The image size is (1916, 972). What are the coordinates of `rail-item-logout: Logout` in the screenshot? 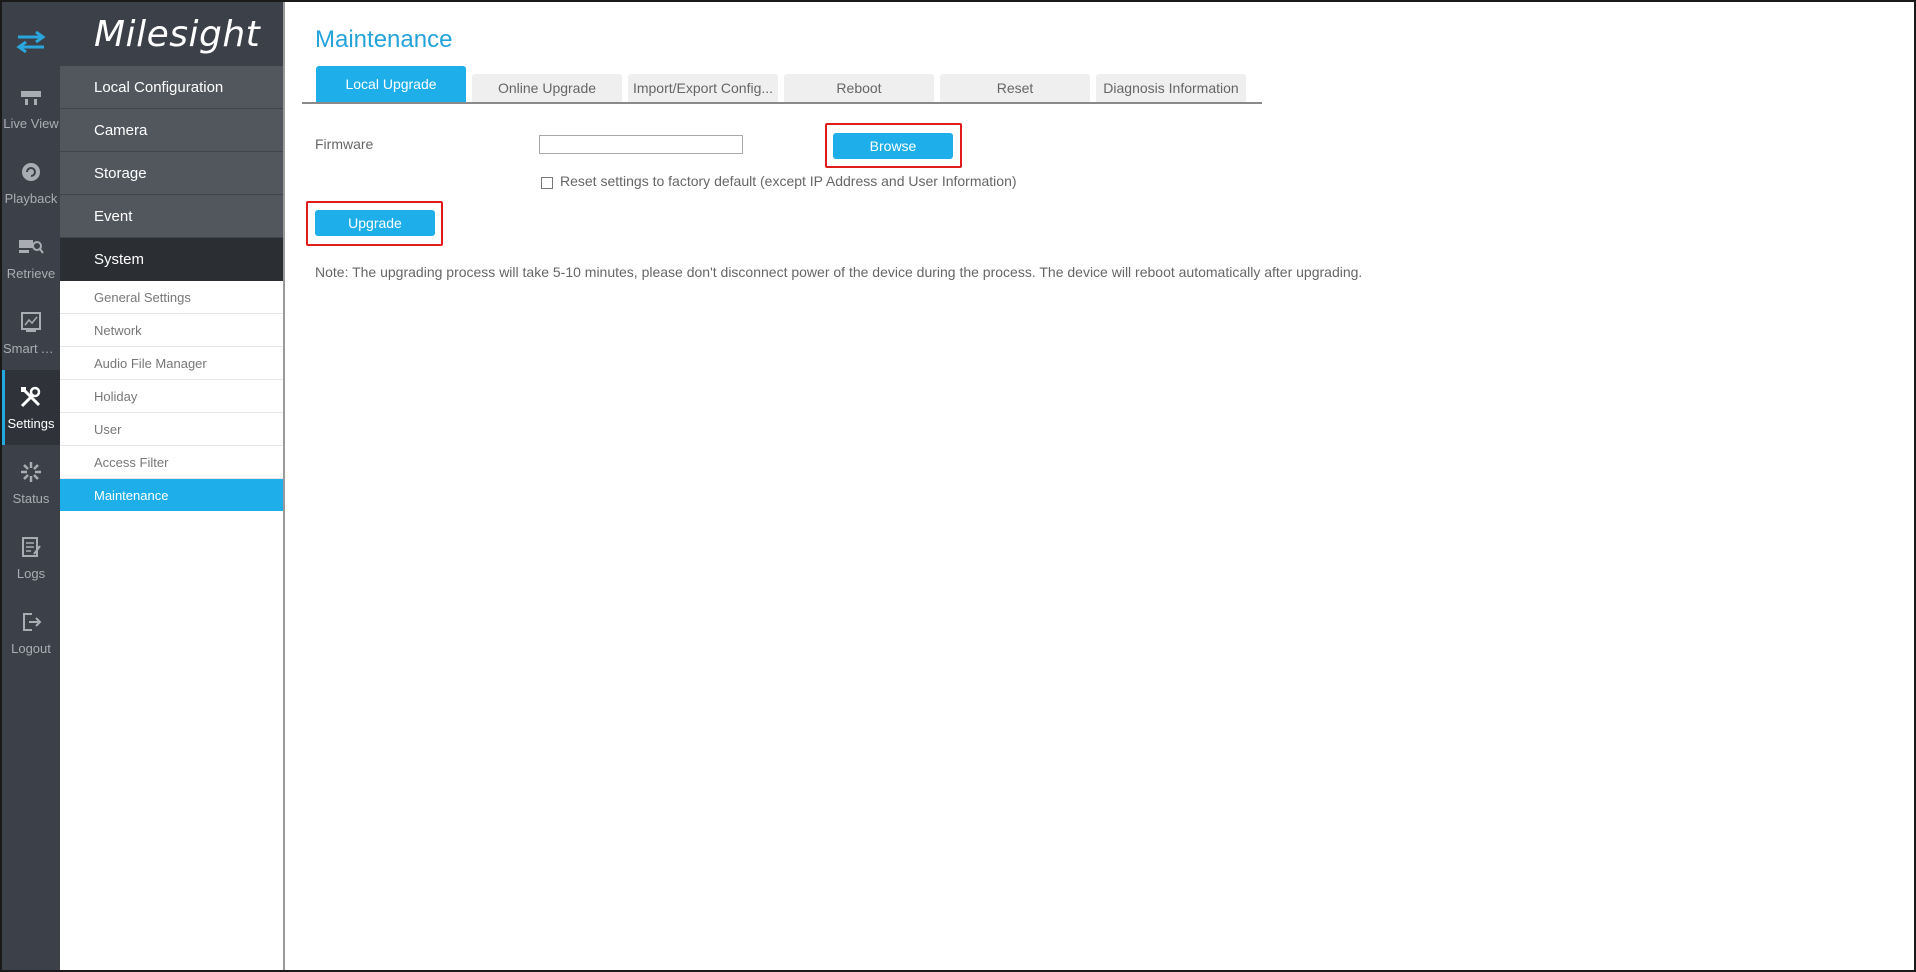 It's located at (31, 632).